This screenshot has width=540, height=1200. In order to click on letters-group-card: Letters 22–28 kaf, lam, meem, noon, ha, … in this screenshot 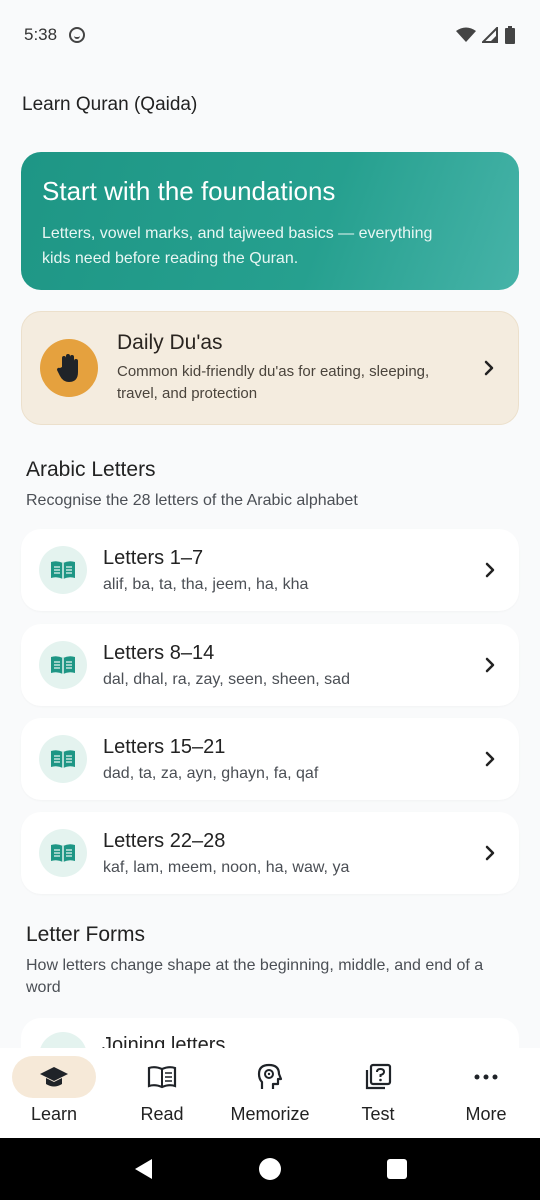, I will do `click(270, 853)`.